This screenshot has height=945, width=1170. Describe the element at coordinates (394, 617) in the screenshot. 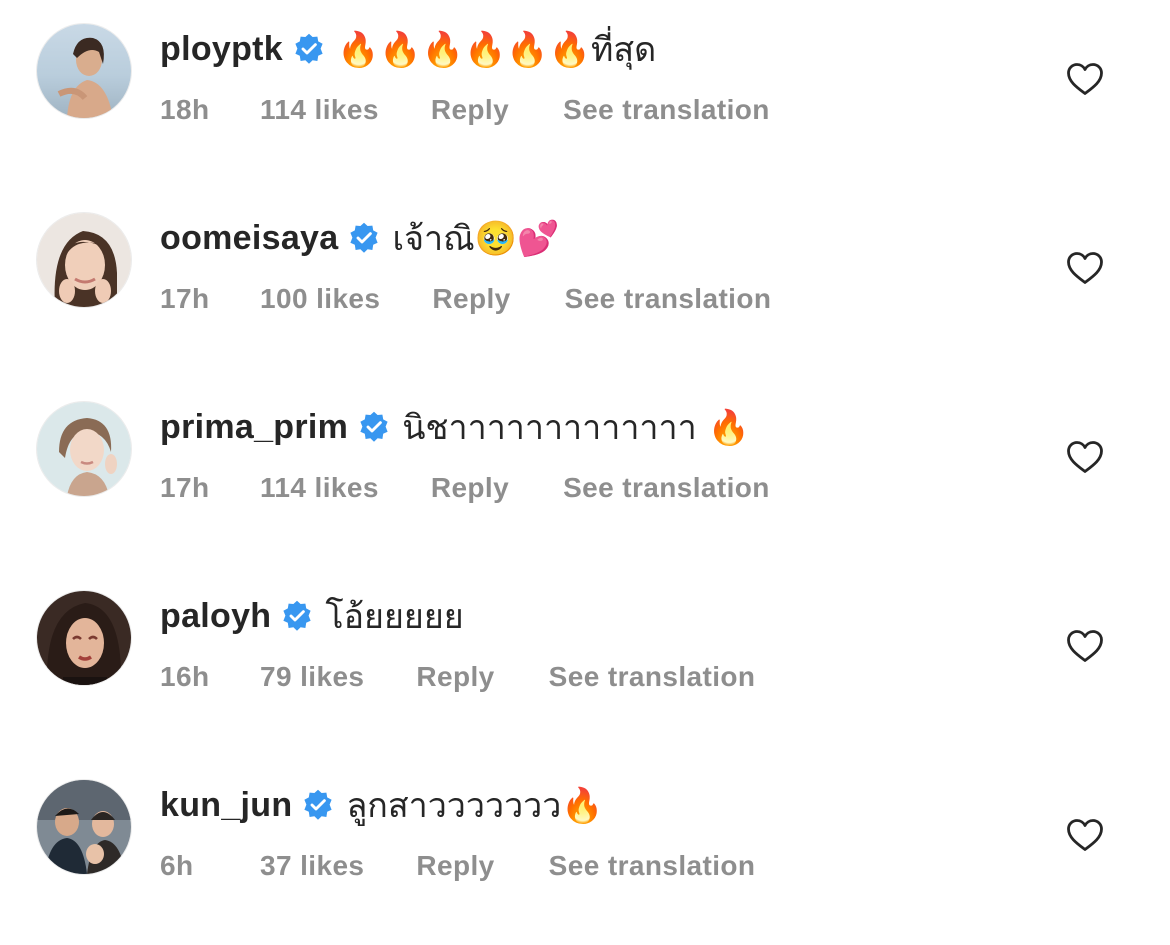

I see `comment-text: โอ้ยยยยย` at that location.